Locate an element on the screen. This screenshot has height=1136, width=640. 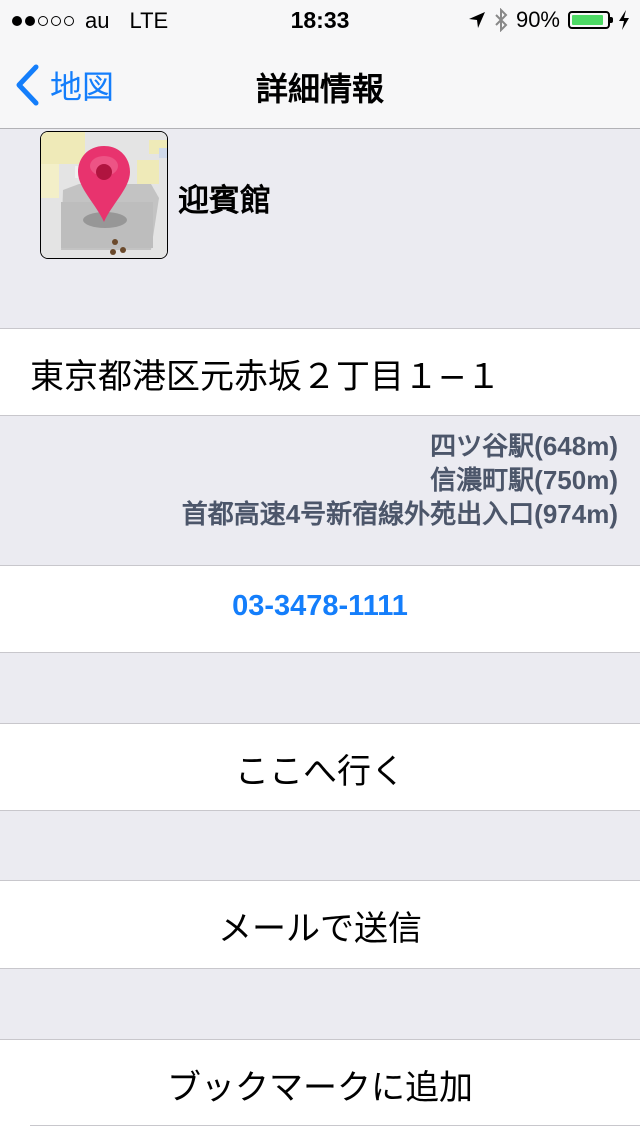
bookmark-label: ブックマークに追加 is located at coordinates (320, 1088).